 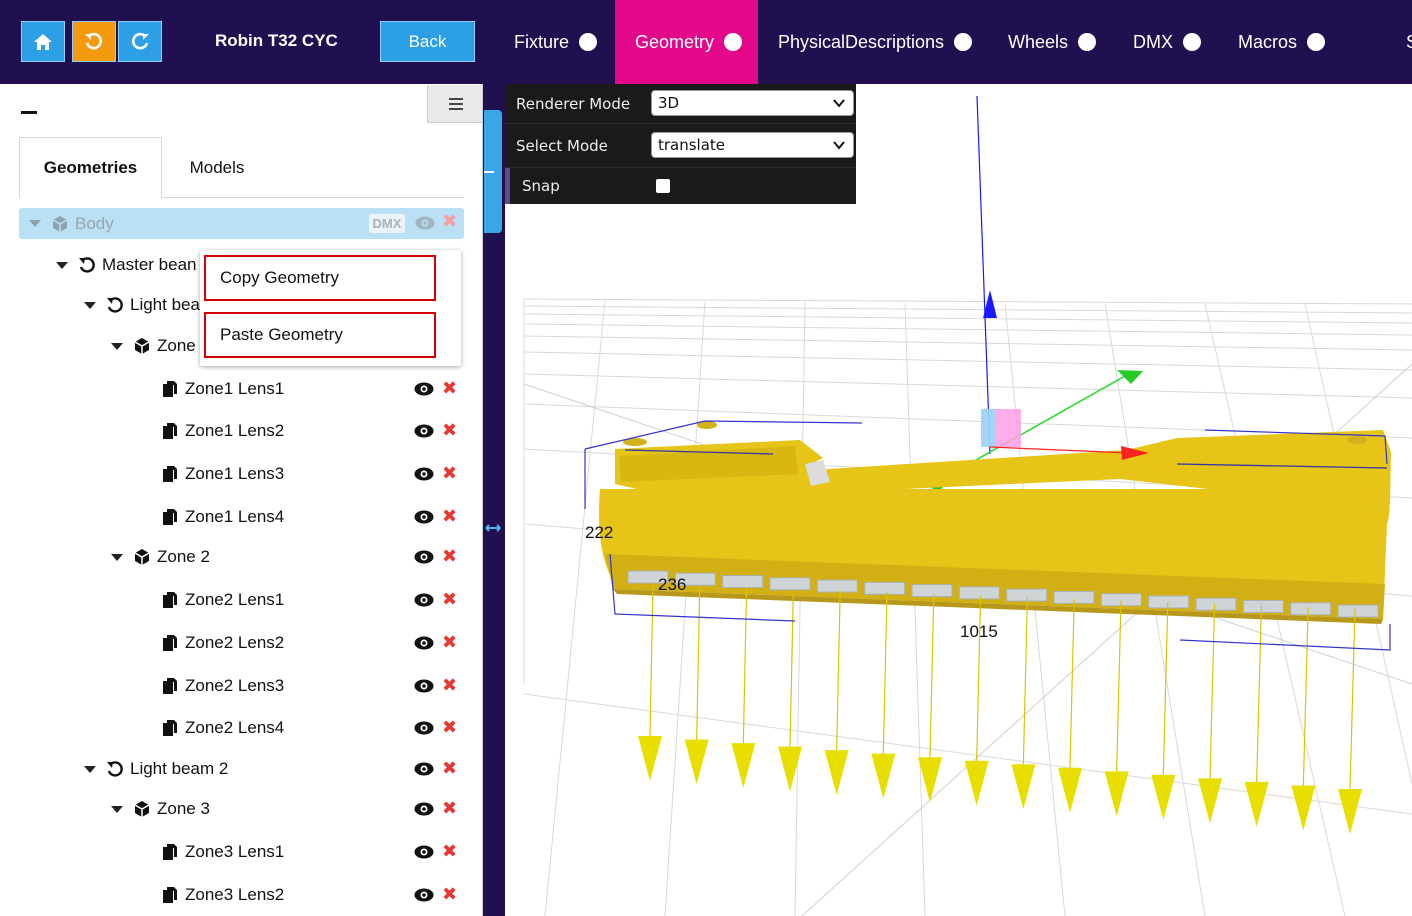 What do you see at coordinates (43, 41) in the screenshot?
I see `home-button` at bounding box center [43, 41].